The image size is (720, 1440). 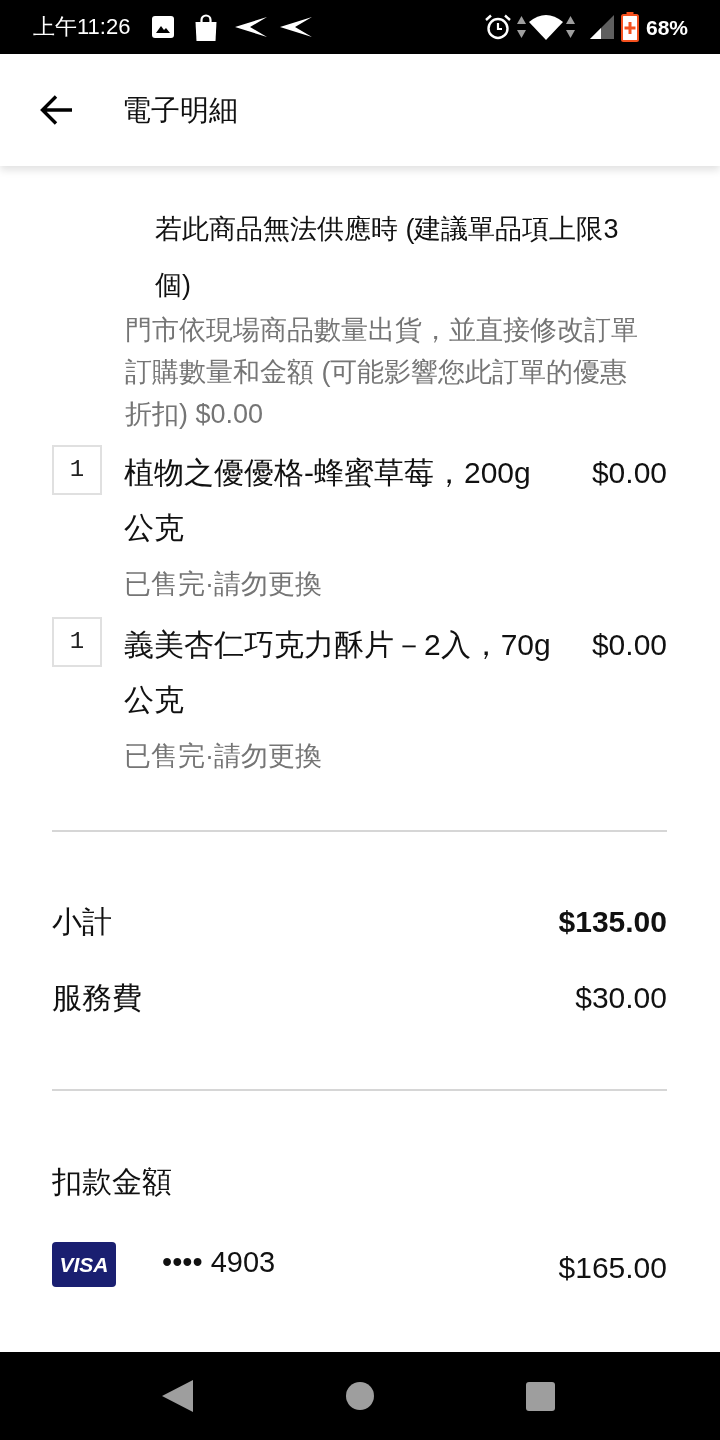 I want to click on item-name: 義美杏仁巧克力酥片－2入，70g公克, so click(x=338, y=672).